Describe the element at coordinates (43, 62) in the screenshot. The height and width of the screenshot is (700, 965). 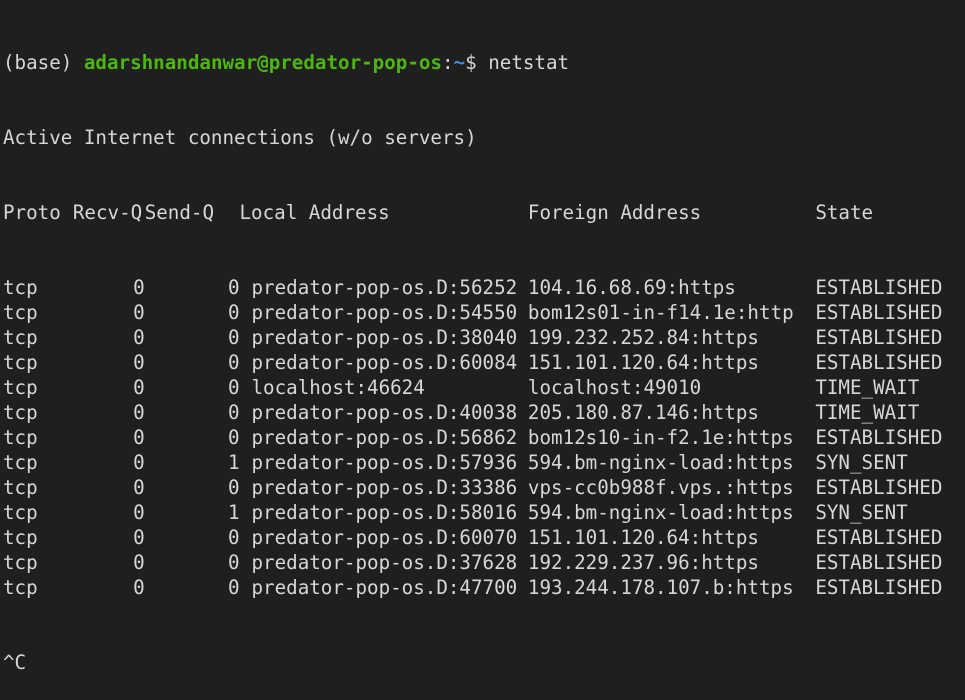
I see `conda-env-label: (base)` at that location.